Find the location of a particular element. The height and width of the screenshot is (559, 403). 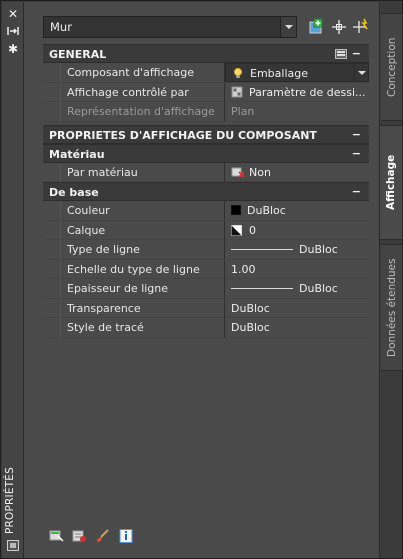

property-row-color: Couleur DuBloc is located at coordinates (206, 211).